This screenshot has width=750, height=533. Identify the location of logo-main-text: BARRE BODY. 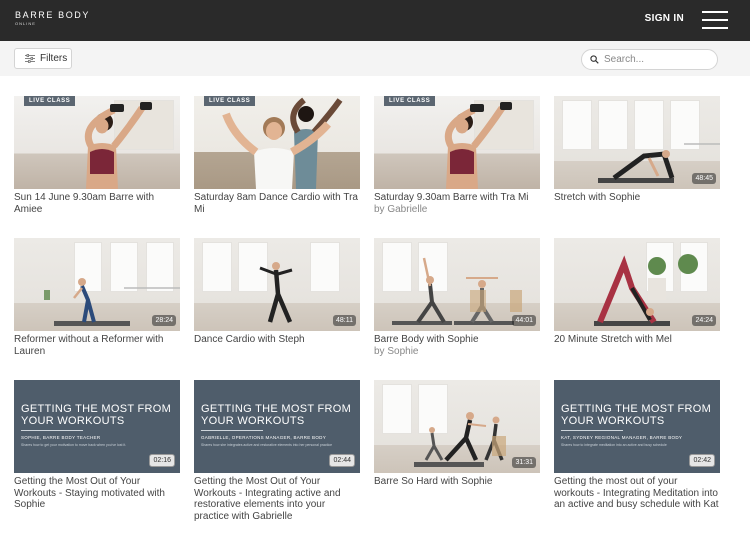
(53, 15).